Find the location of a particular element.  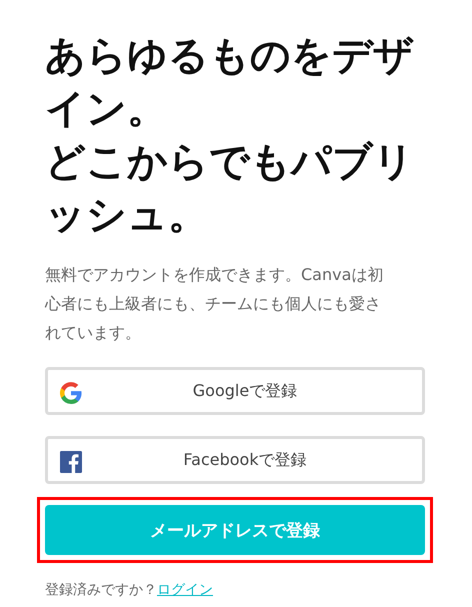

signup-button: Facebookで登録 is located at coordinates (235, 460).